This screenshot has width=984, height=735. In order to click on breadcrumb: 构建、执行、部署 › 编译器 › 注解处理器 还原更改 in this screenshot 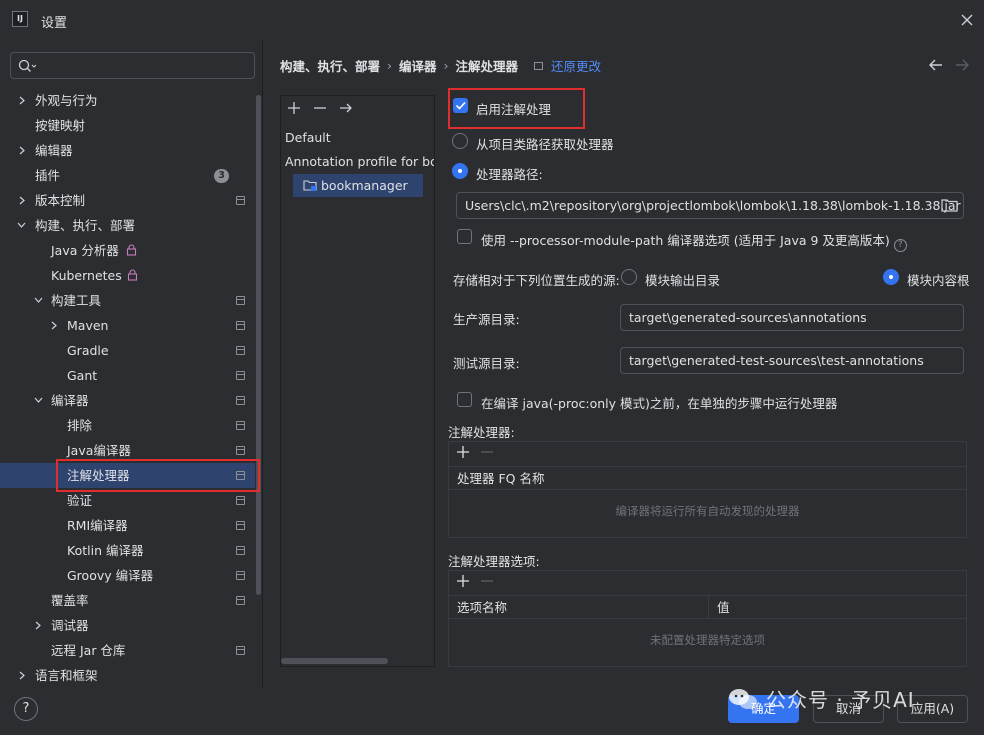, I will do `click(440, 65)`.